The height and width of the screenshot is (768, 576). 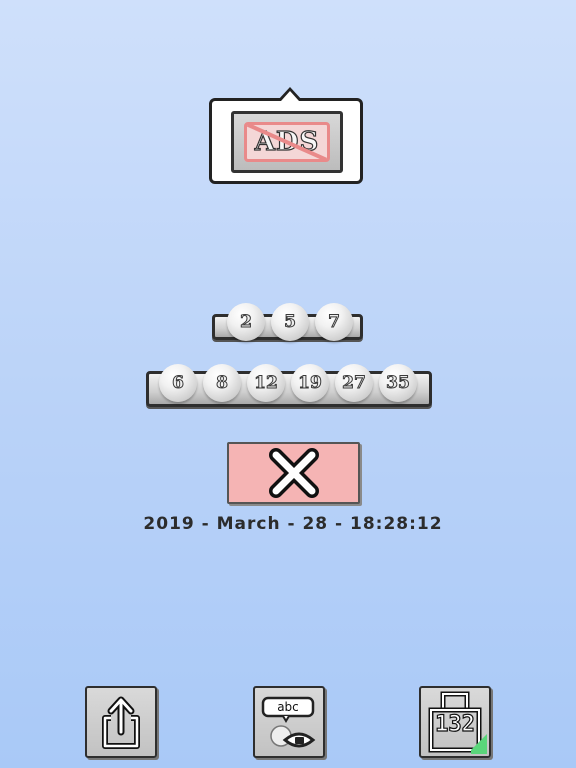 What do you see at coordinates (222, 383) in the screenshot?
I see `number-ball: 8` at bounding box center [222, 383].